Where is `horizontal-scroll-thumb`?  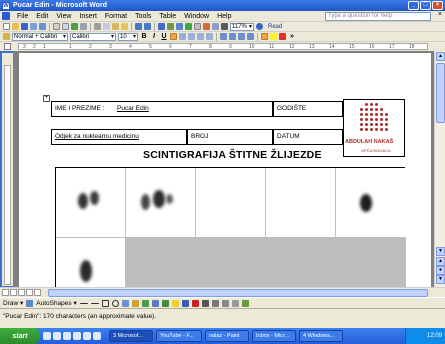 horizontal-scroll-thumb is located at coordinates (238, 293).